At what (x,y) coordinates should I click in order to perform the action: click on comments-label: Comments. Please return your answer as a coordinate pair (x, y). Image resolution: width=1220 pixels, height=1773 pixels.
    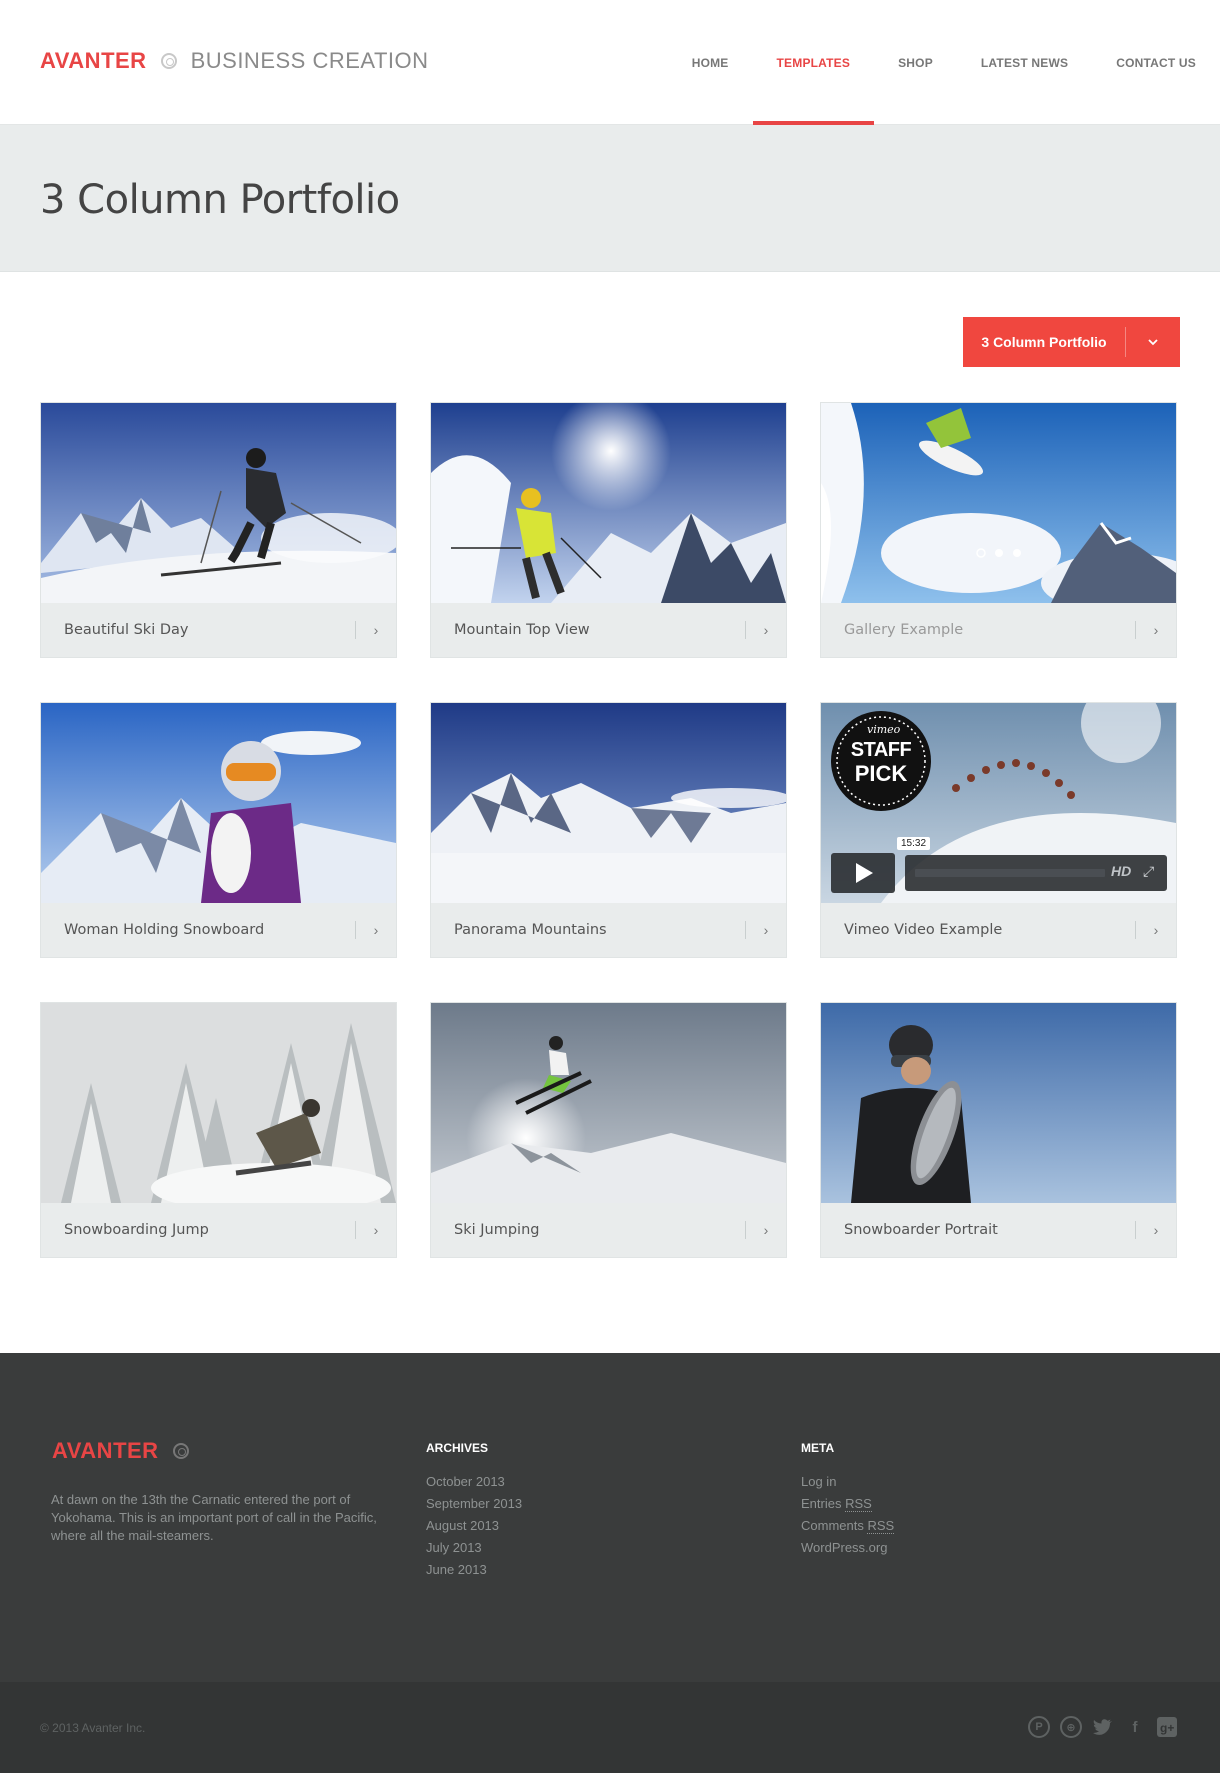
    Looking at the image, I should click on (832, 1525).